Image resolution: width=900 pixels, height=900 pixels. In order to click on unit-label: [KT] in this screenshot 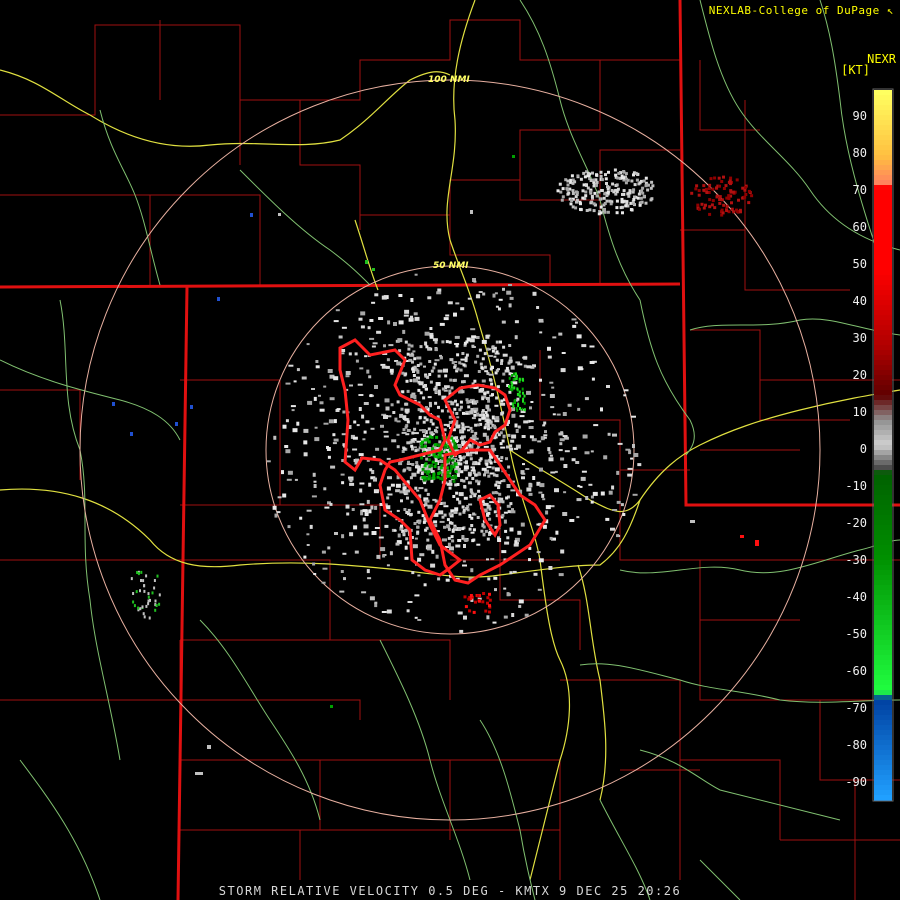, I will do `click(855, 70)`.